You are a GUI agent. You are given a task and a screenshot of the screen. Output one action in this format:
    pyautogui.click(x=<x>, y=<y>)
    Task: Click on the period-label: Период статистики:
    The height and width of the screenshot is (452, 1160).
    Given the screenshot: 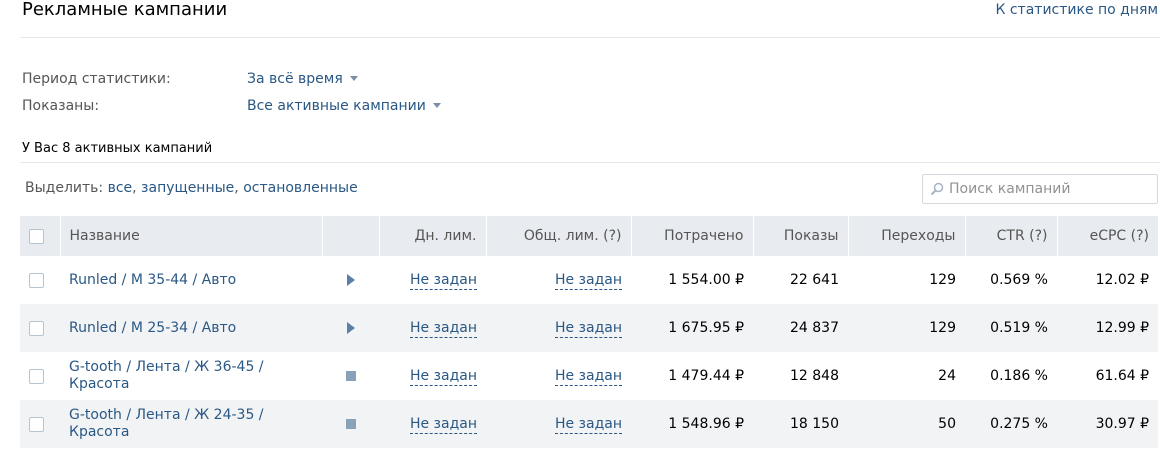 What is the action you would take?
    pyautogui.click(x=96, y=79)
    